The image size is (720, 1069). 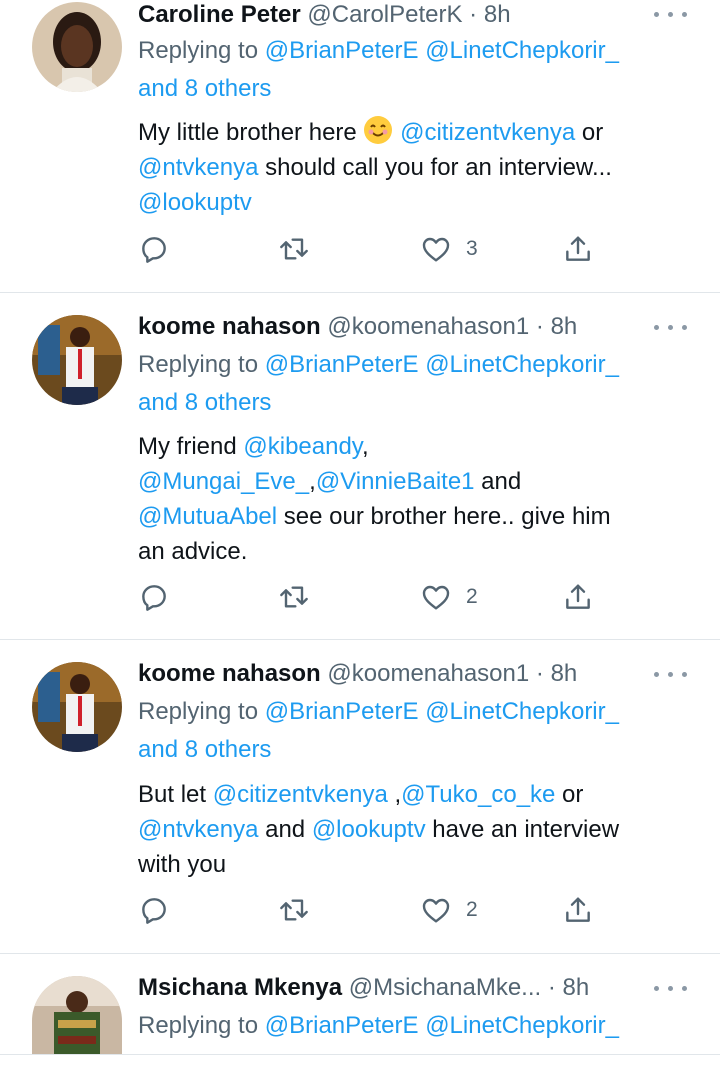 I want to click on mention-link: @Tuko_co_ke, so click(x=478, y=794).